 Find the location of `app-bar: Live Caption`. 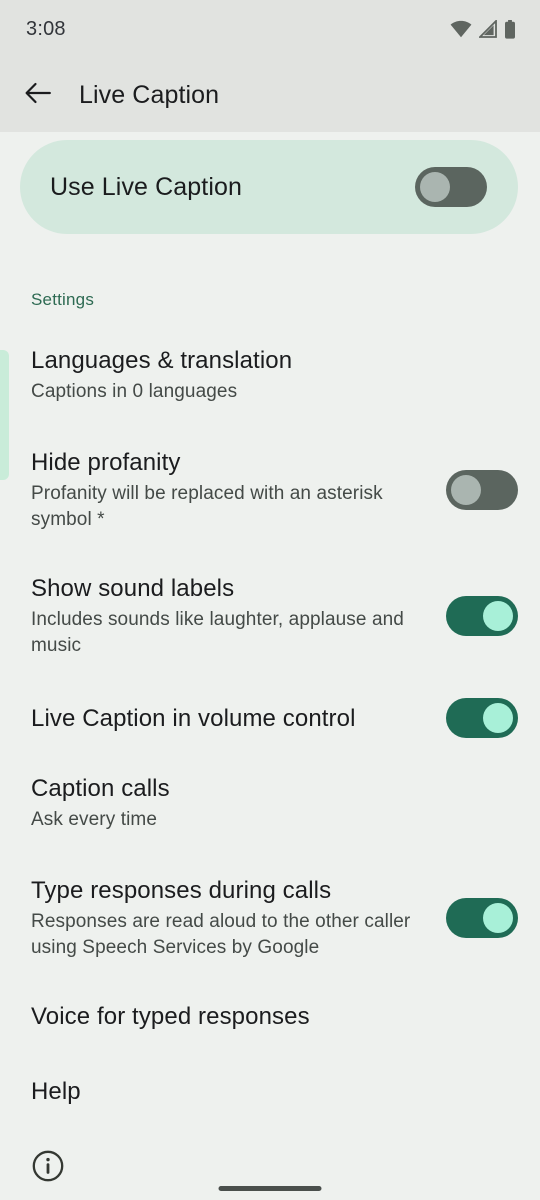

app-bar: Live Caption is located at coordinates (270, 95).